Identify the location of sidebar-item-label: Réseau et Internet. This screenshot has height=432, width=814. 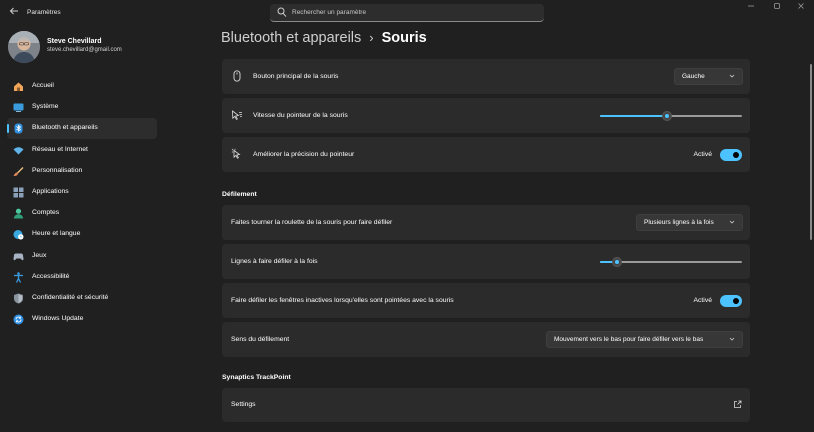
(60, 149).